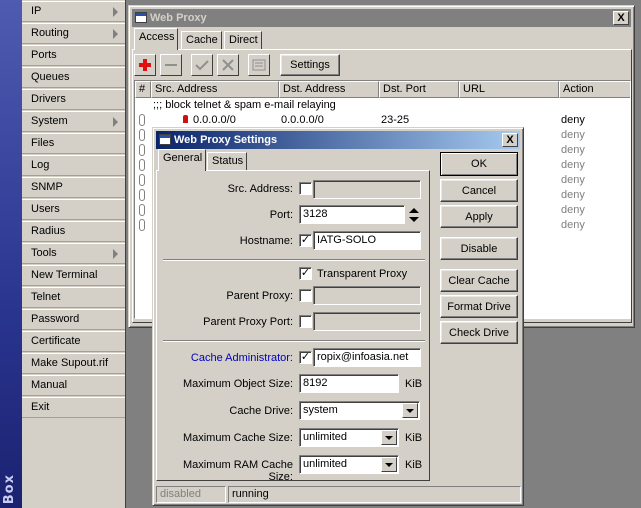  Describe the element at coordinates (349, 437) in the screenshot. I see `max-cache-size-select: unlimited` at that location.